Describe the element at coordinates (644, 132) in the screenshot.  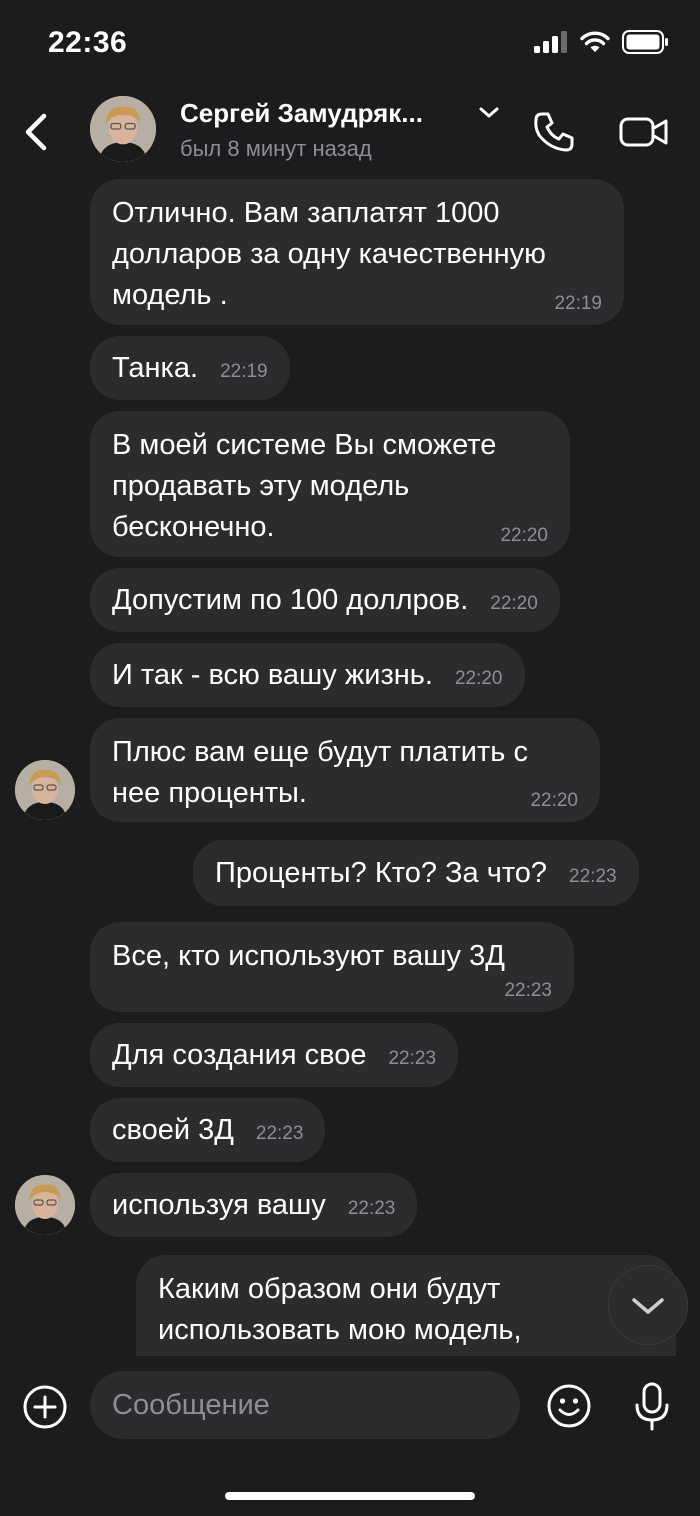
I see `video-call-icon` at that location.